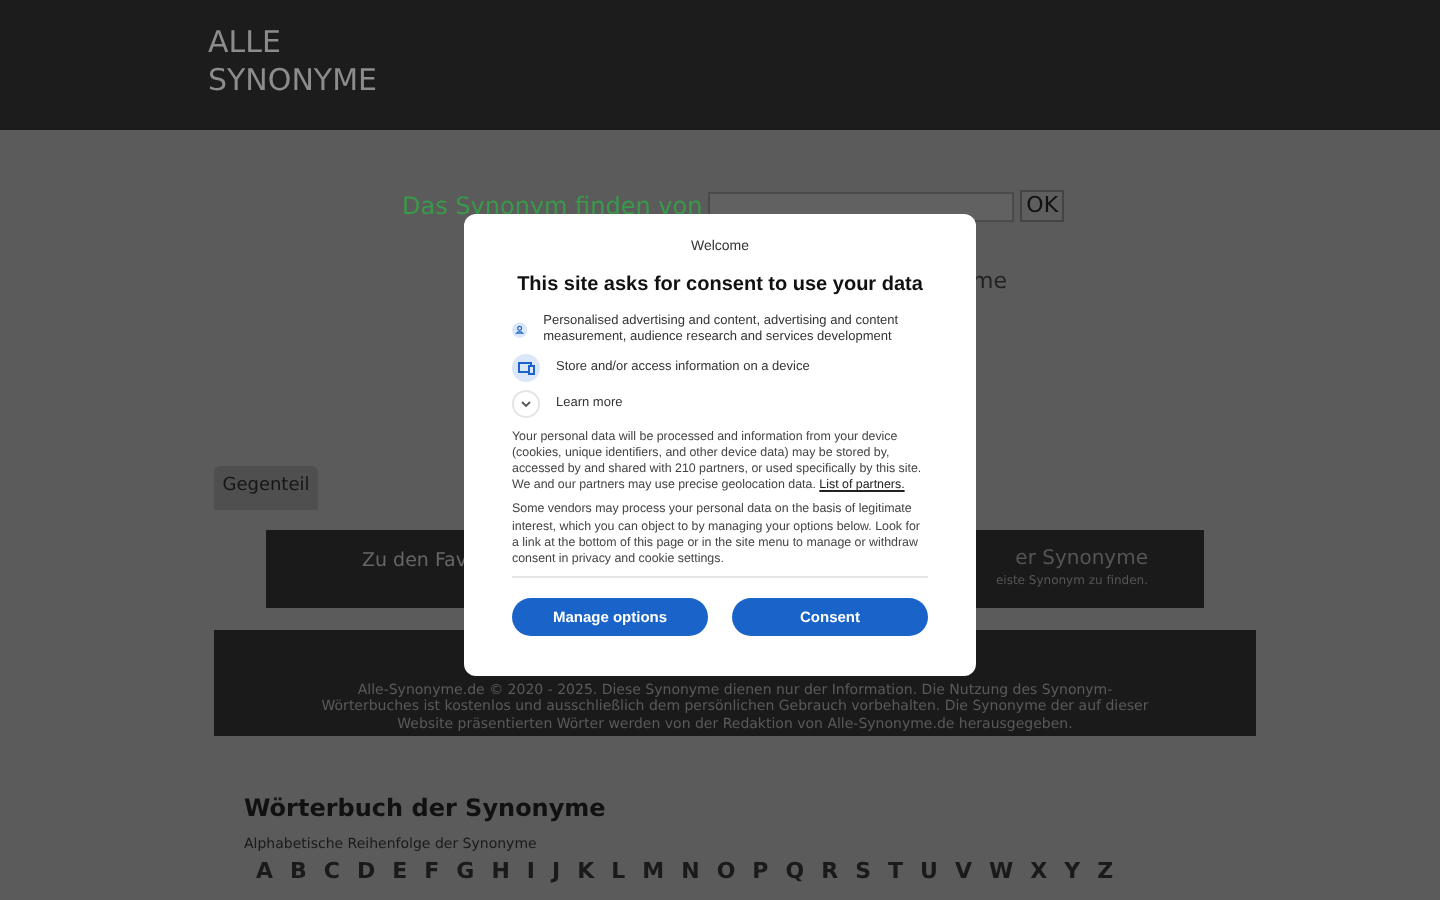 The image size is (1440, 900). Describe the element at coordinates (1105, 872) in the screenshot. I see `letter-link: Z` at that location.